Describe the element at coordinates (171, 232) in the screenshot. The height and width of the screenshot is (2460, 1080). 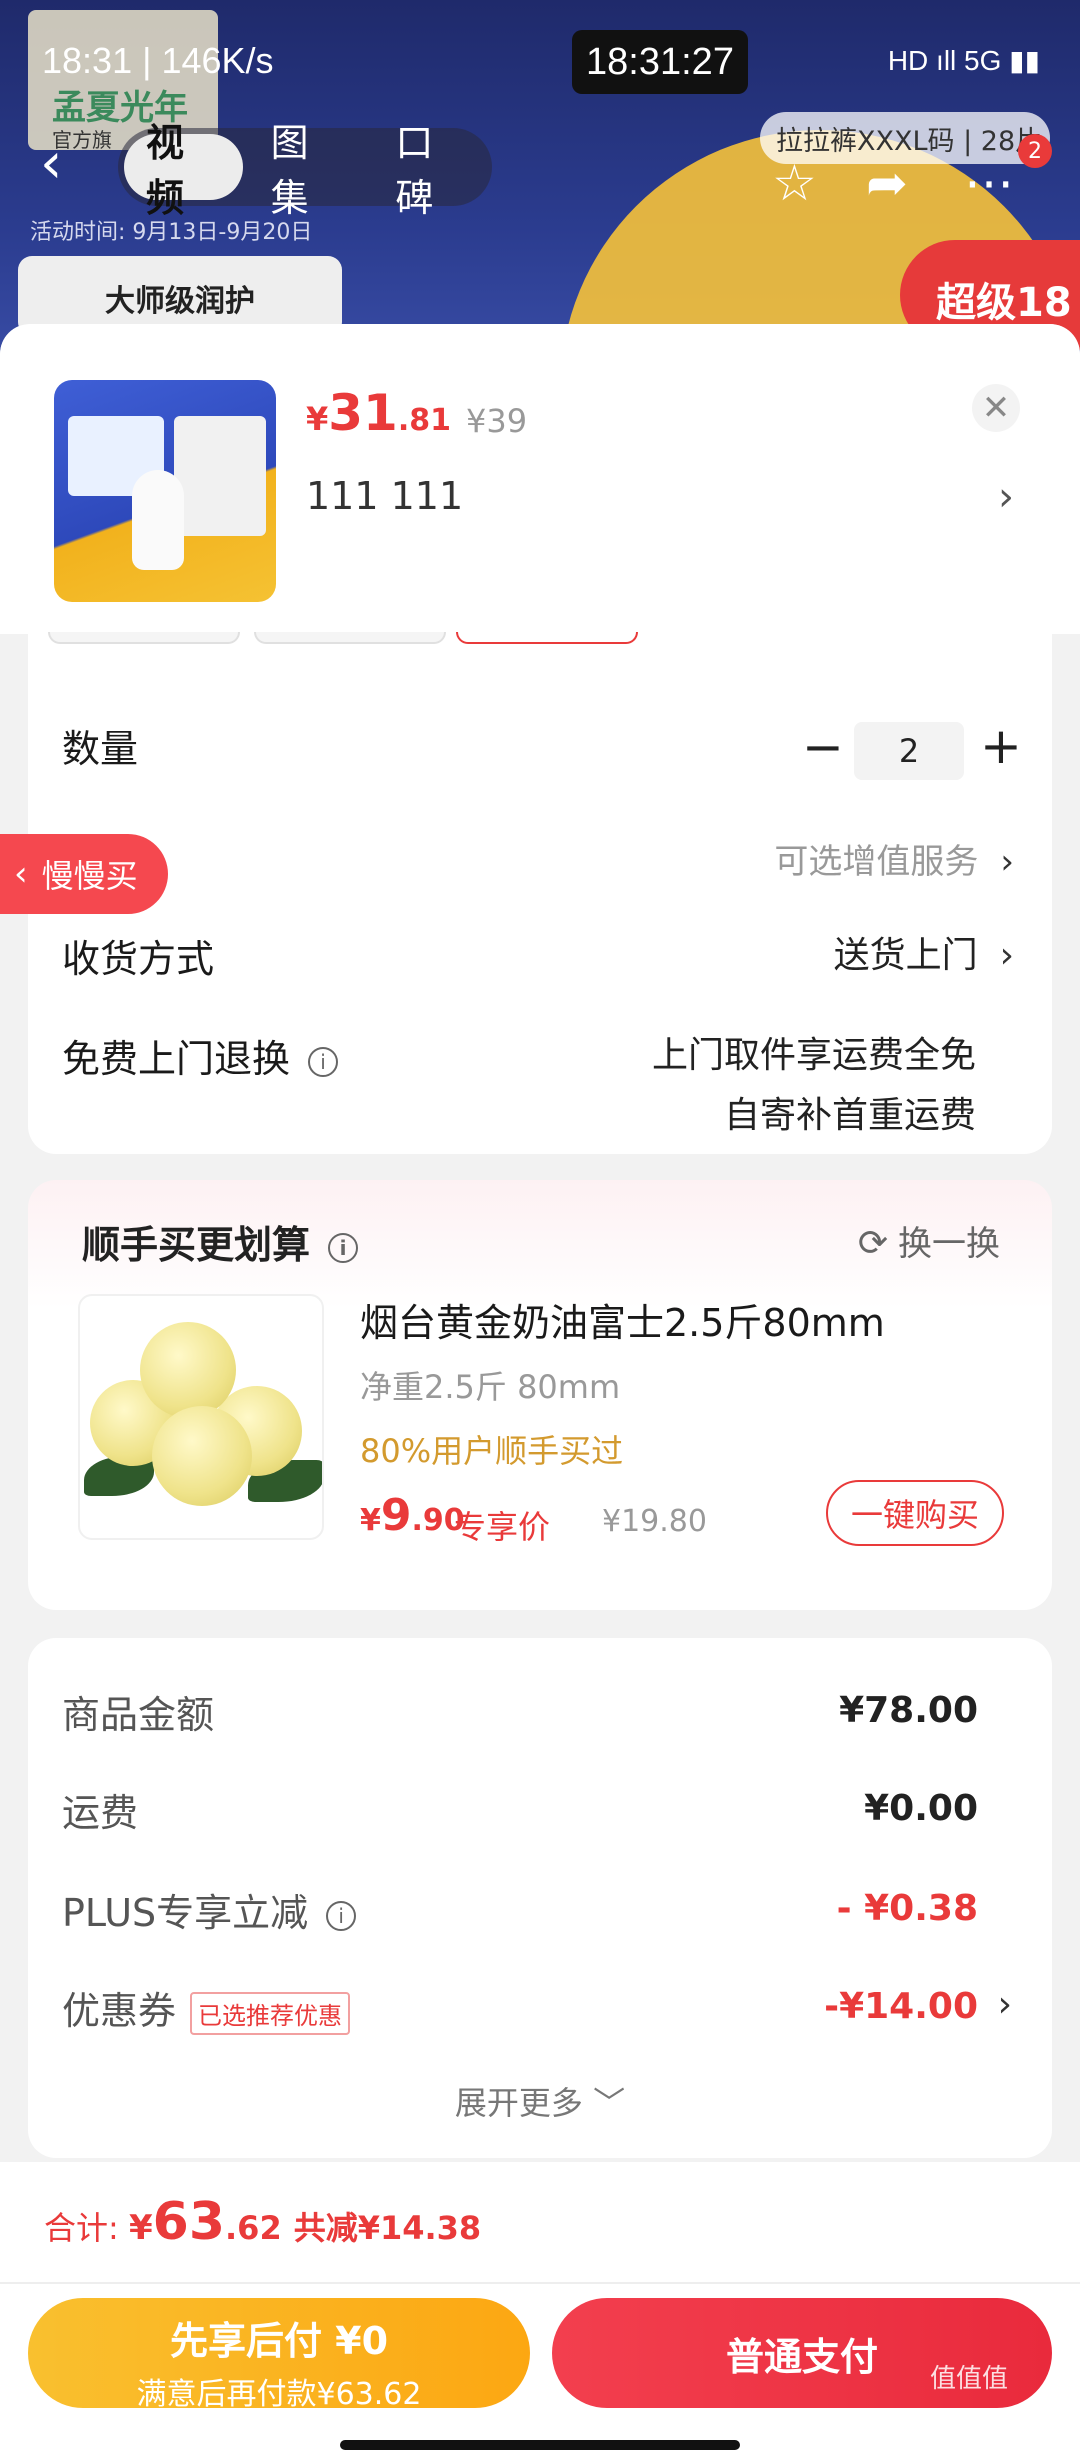
I see `event-date: 活动时间: 9月13日-9月20日` at that location.